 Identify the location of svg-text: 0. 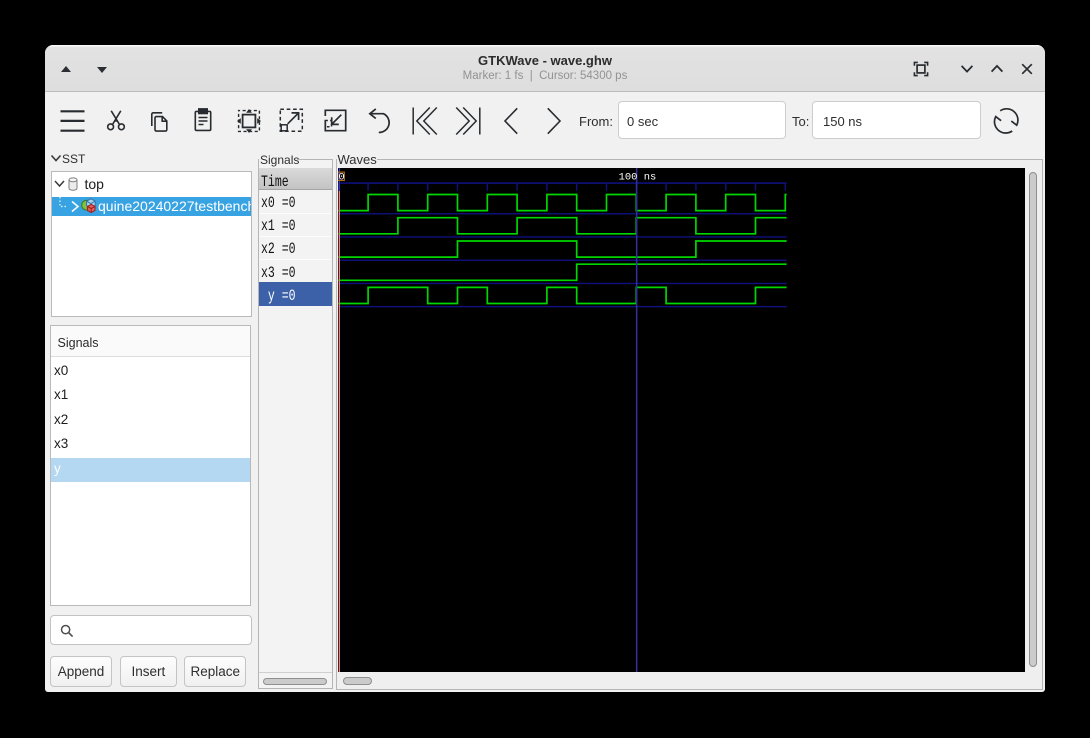
(341, 177).